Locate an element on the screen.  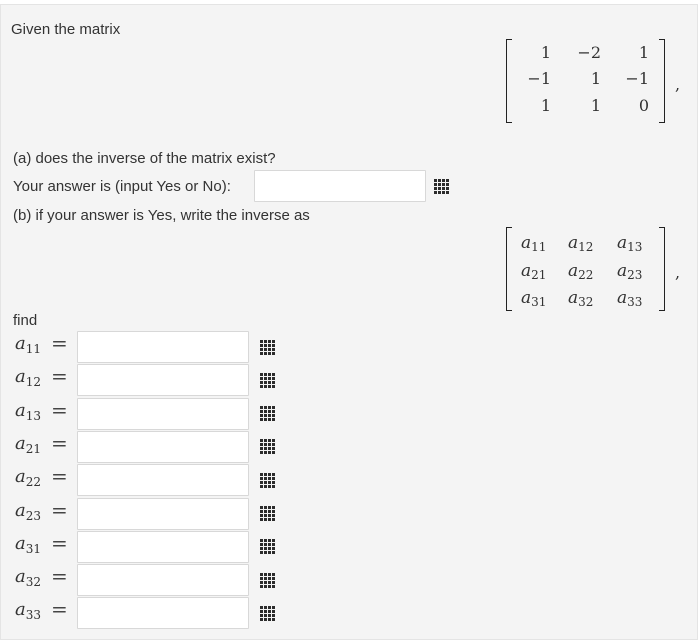
part-a-answer-label: Your answer is (input Yes or No): is located at coordinates (122, 186).